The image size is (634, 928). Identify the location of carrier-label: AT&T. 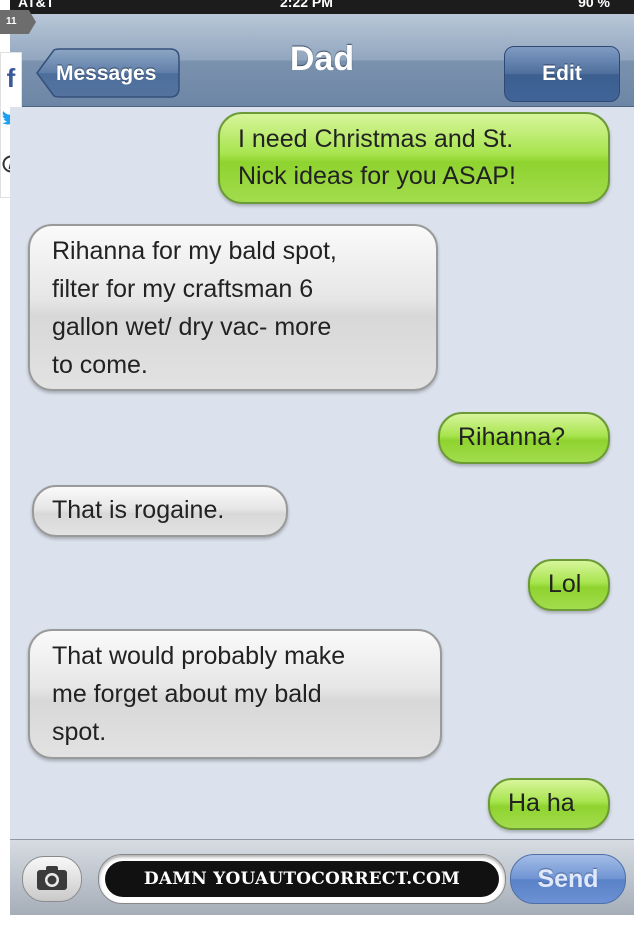
(36, 5).